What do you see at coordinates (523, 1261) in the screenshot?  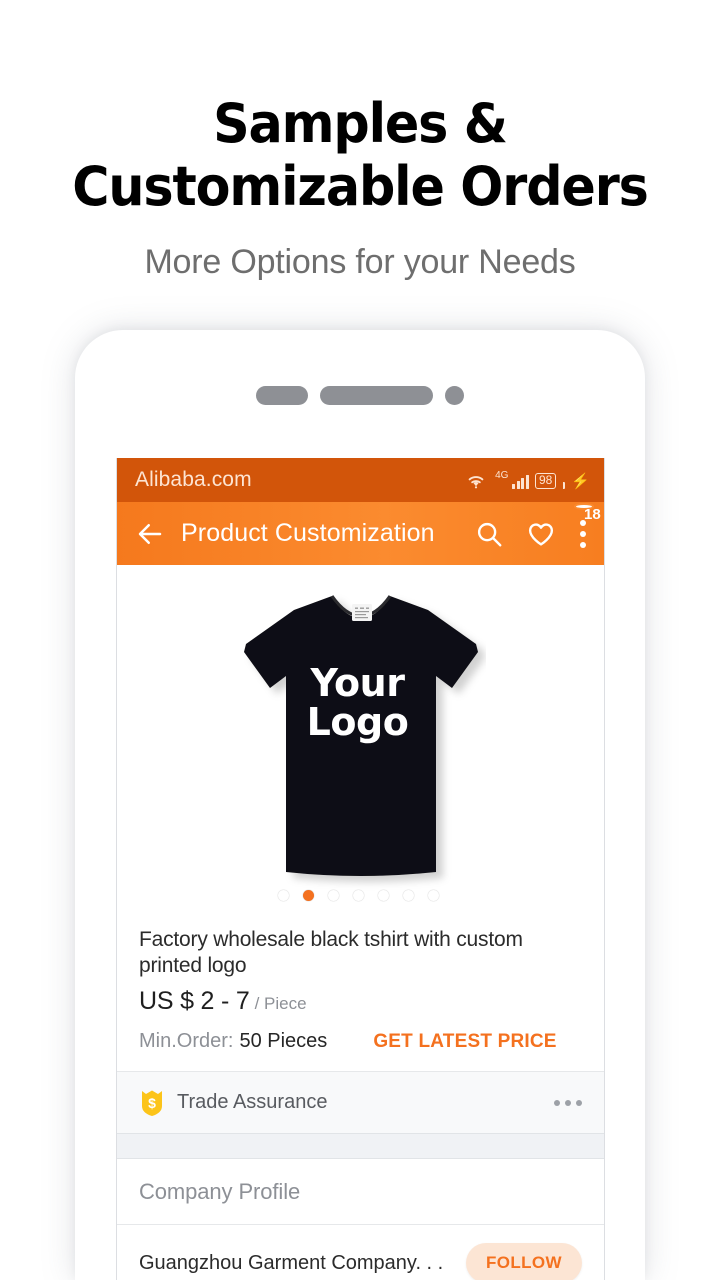 I see `follow-button: FOLLOW` at bounding box center [523, 1261].